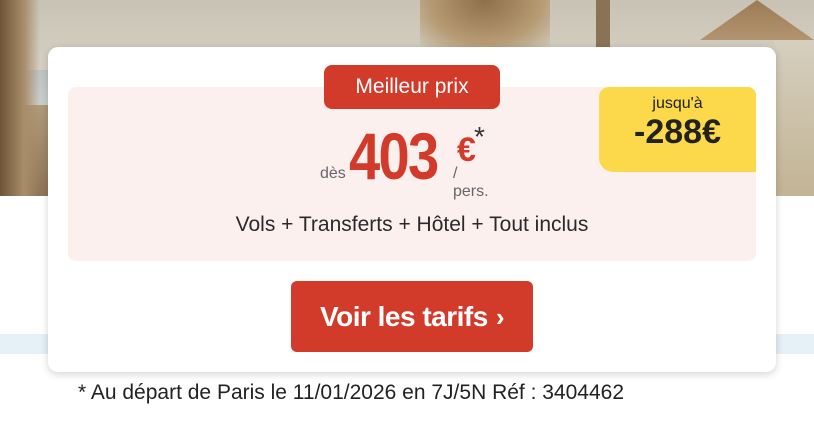 The image size is (814, 448). Describe the element at coordinates (333, 173) in the screenshot. I see `price-prefix: dès` at that location.